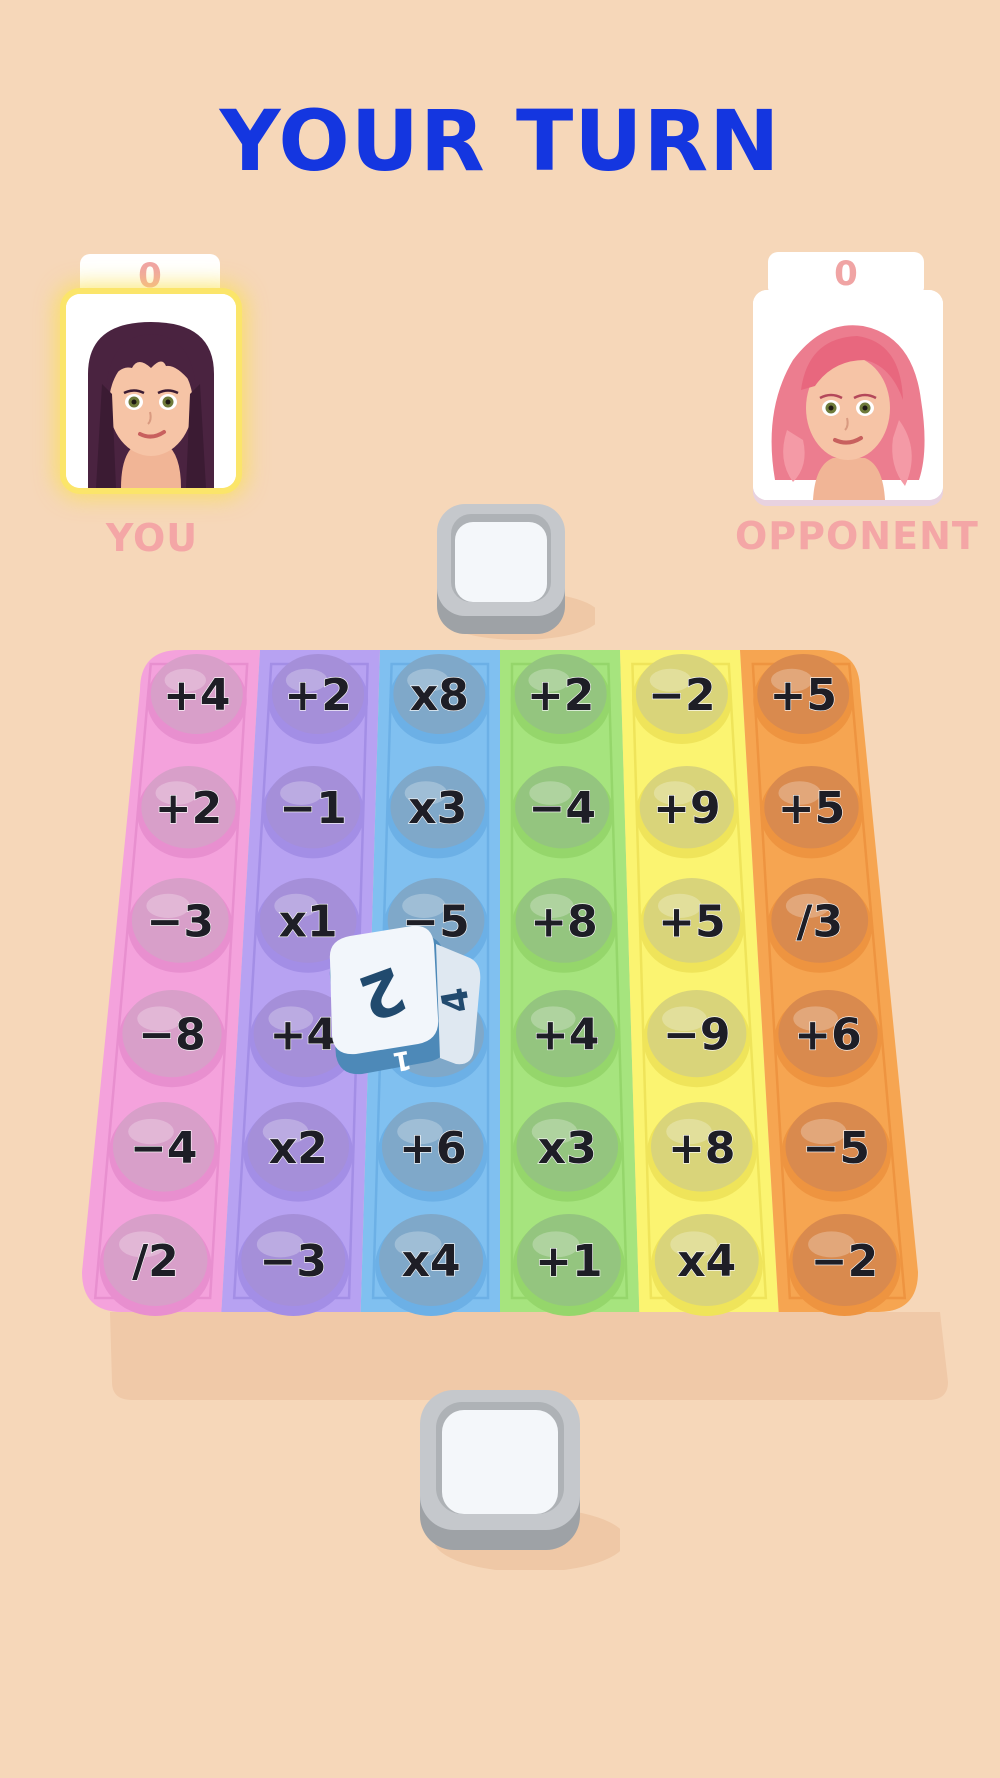 The image size is (1000, 1778). Describe the element at coordinates (686, 808) in the screenshot. I see `bubble-label: +9` at that location.